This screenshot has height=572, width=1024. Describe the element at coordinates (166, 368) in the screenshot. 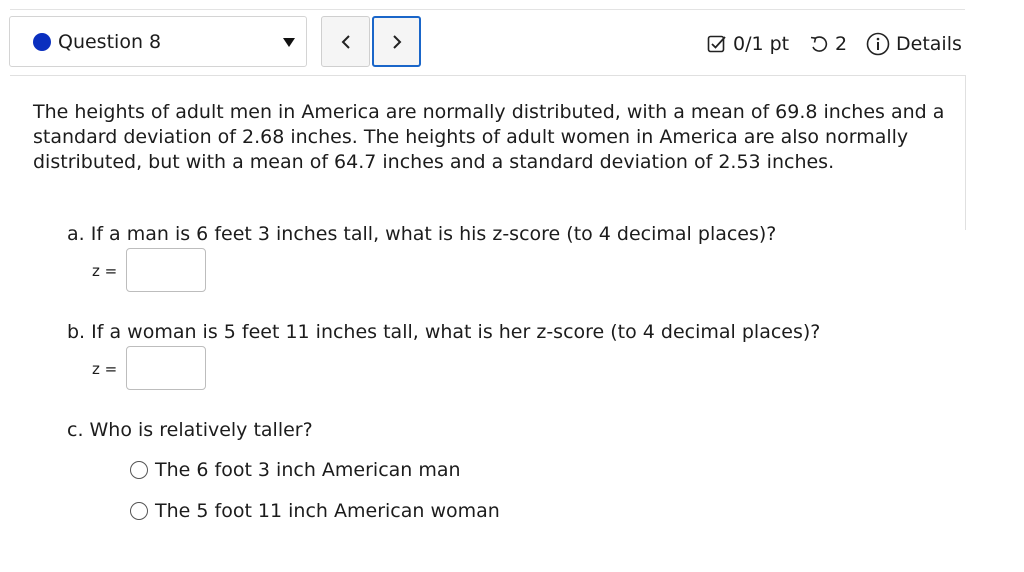

I see `part-b-answer-input` at that location.